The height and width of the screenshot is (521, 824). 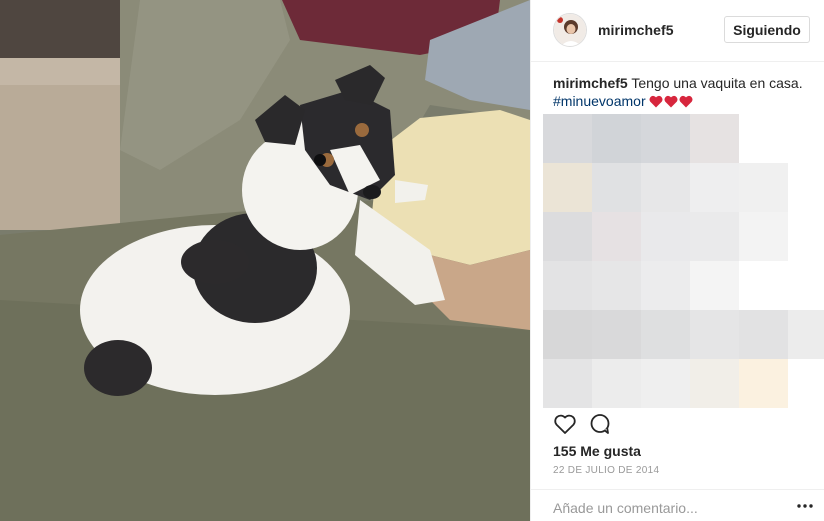 What do you see at coordinates (599, 101) in the screenshot?
I see `caption-hashtag: #minuevoamor` at bounding box center [599, 101].